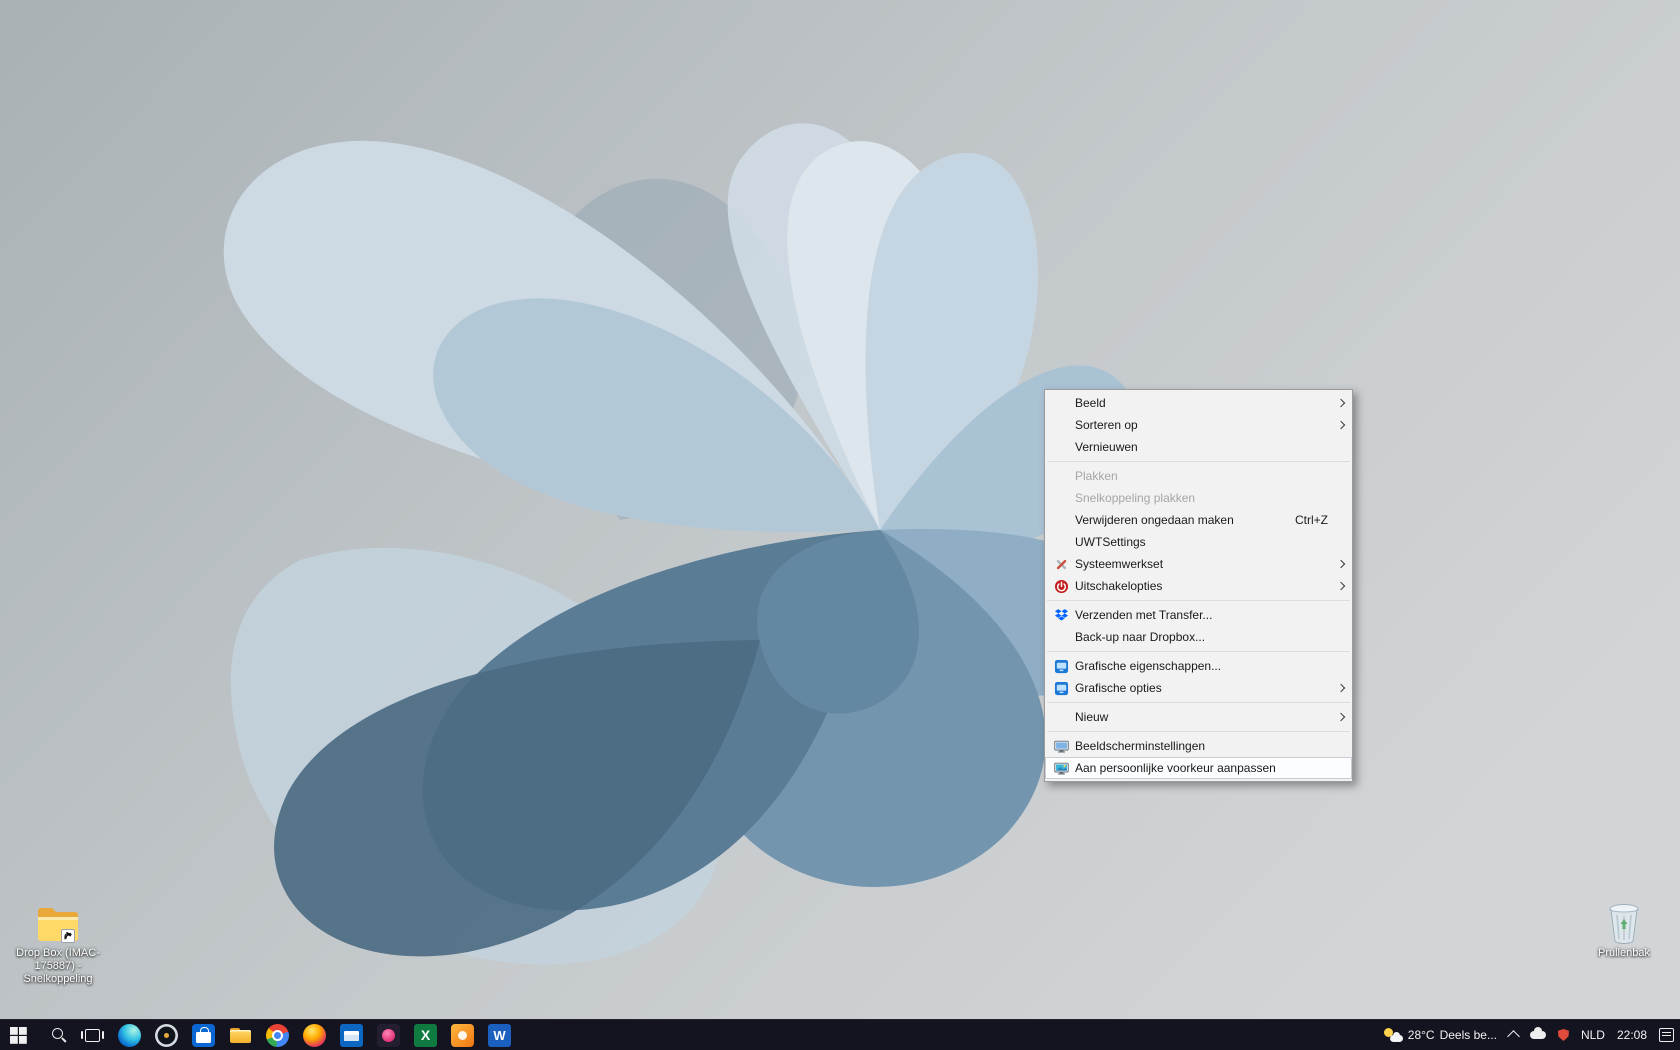 The height and width of the screenshot is (1050, 1680). What do you see at coordinates (1061, 615) in the screenshot?
I see `dropbox-transfer-icon` at bounding box center [1061, 615].